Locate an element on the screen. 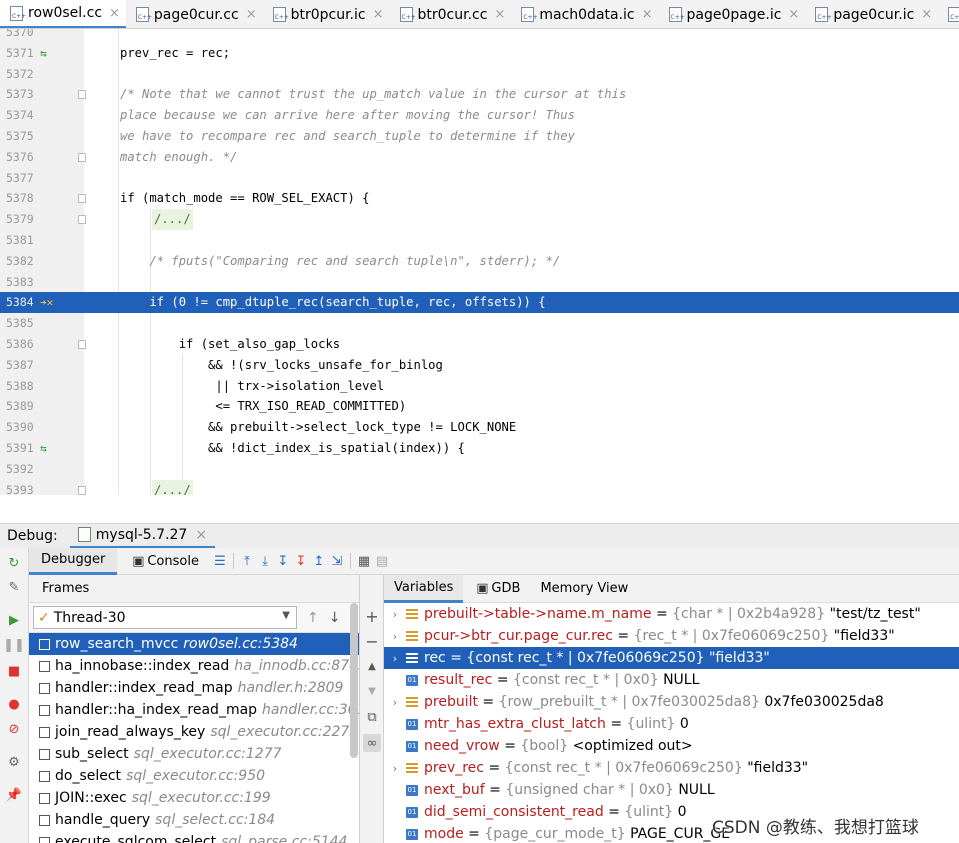 The width and height of the screenshot is (959, 843). code-line: 5372 is located at coordinates (479, 74).